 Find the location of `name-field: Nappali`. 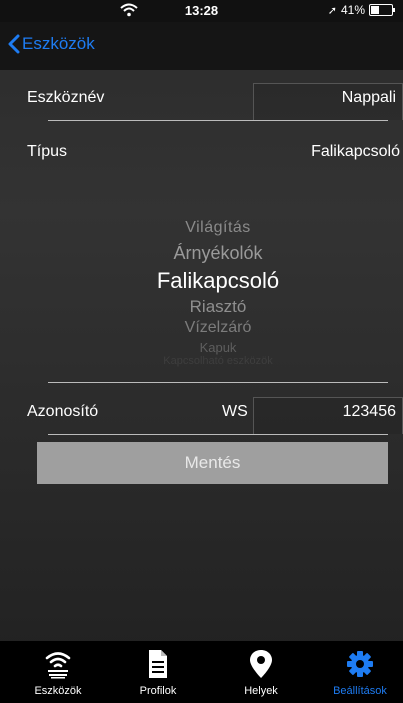

name-field: Nappali is located at coordinates (328, 101).